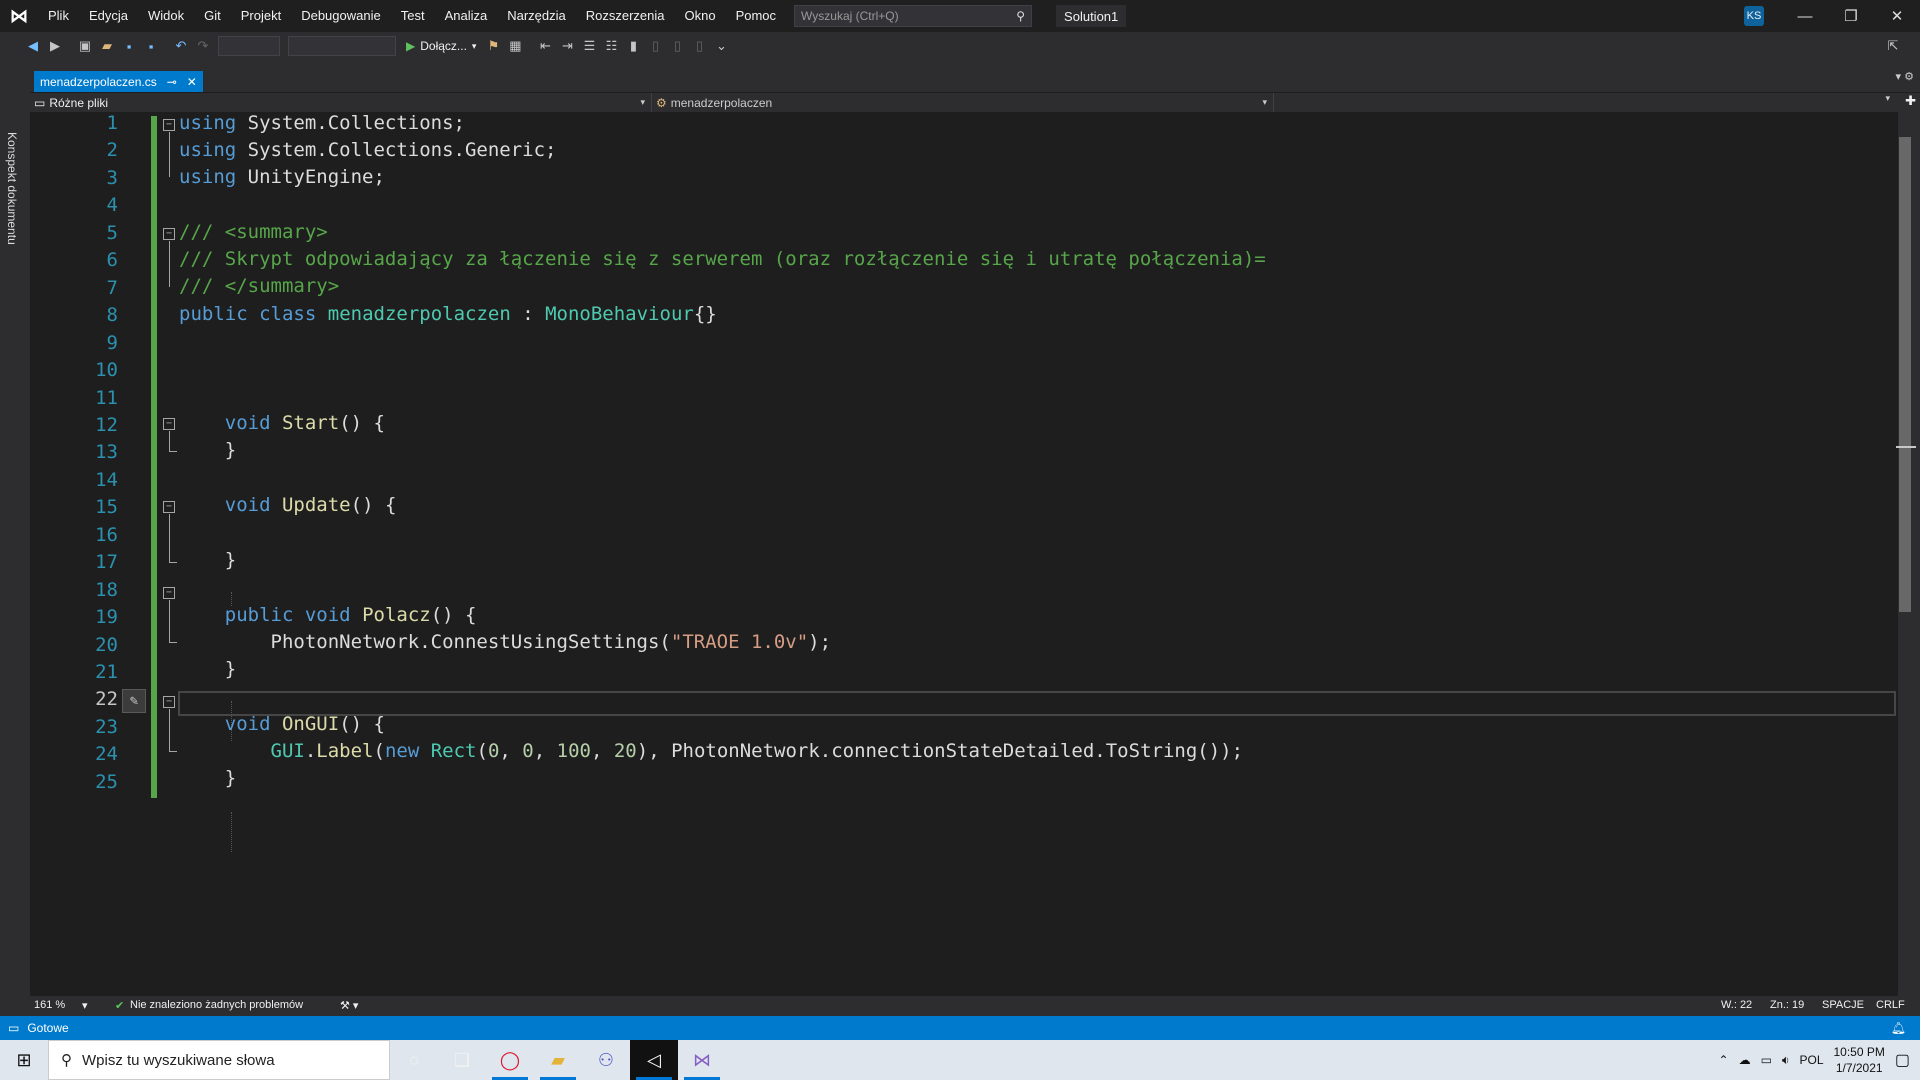  Describe the element at coordinates (66, 1060) in the screenshot. I see `search-icon: ⚲` at that location.